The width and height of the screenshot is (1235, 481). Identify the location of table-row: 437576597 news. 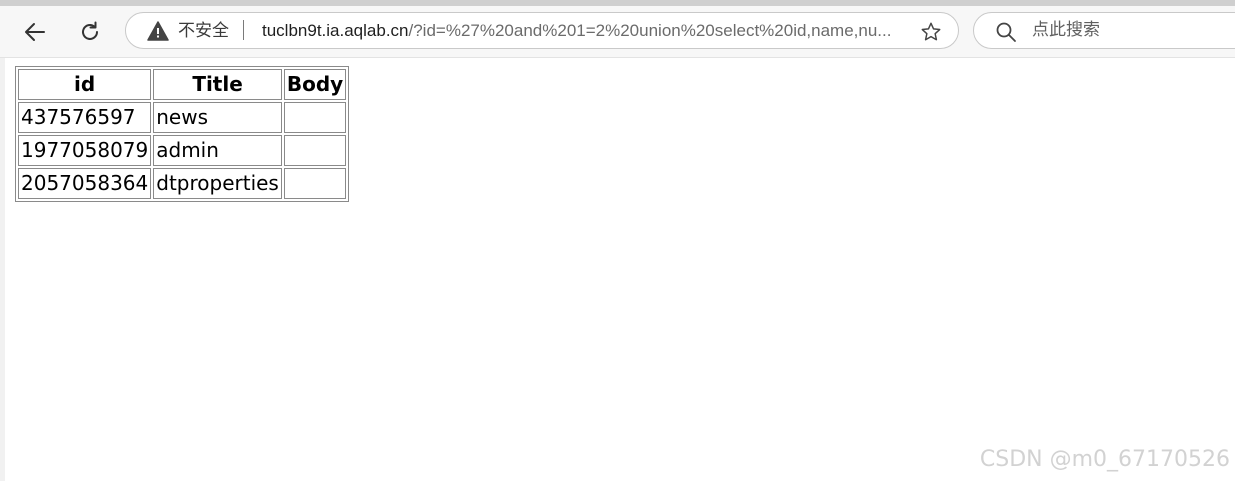
(182, 117).